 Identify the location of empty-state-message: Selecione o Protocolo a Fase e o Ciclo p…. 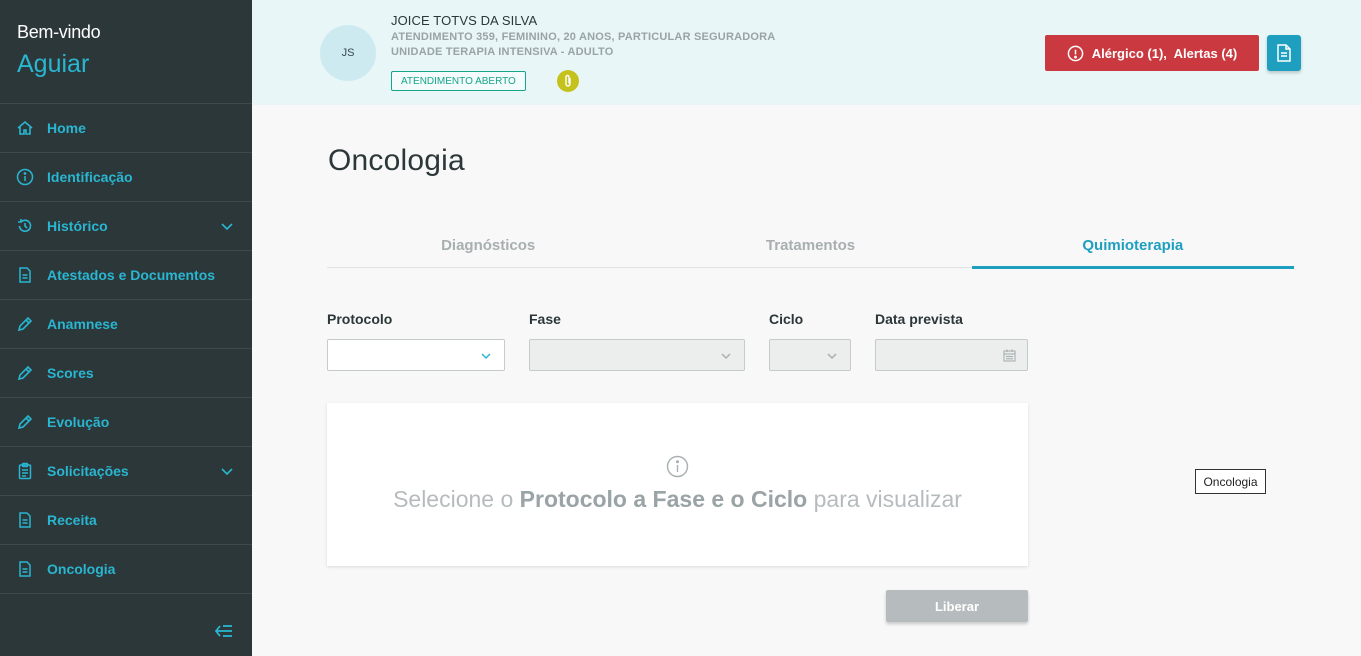
(677, 499).